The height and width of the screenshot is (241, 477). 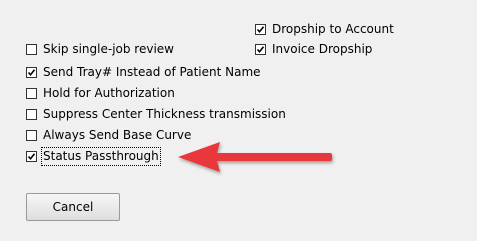 What do you see at coordinates (31, 93) in the screenshot?
I see `hold-for-authorization-checkbox` at bounding box center [31, 93].